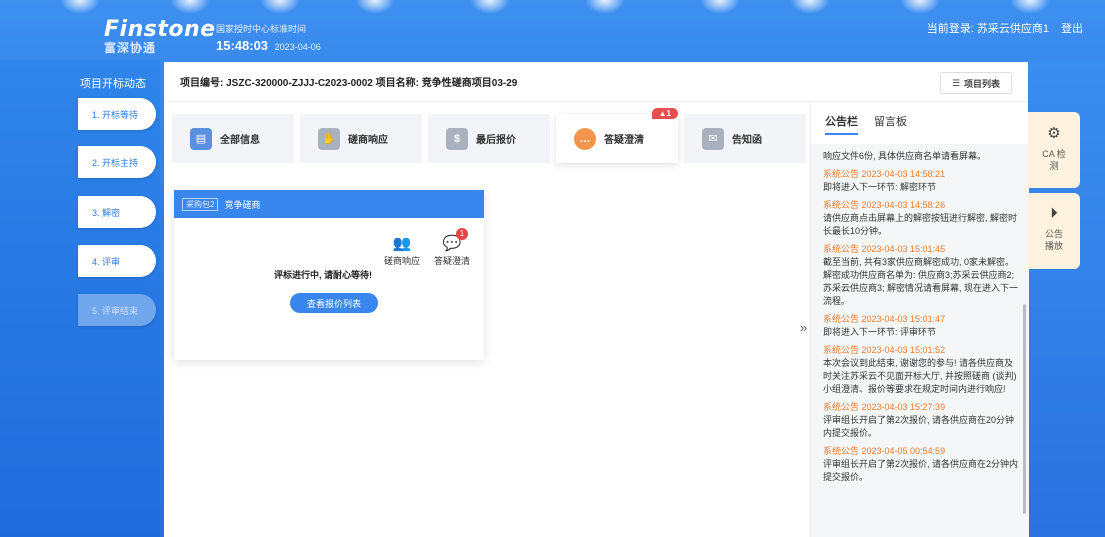  What do you see at coordinates (884, 407) in the screenshot?
I see `bulletin-time: 系统公告 2023-04-03 15:27:39` at bounding box center [884, 407].